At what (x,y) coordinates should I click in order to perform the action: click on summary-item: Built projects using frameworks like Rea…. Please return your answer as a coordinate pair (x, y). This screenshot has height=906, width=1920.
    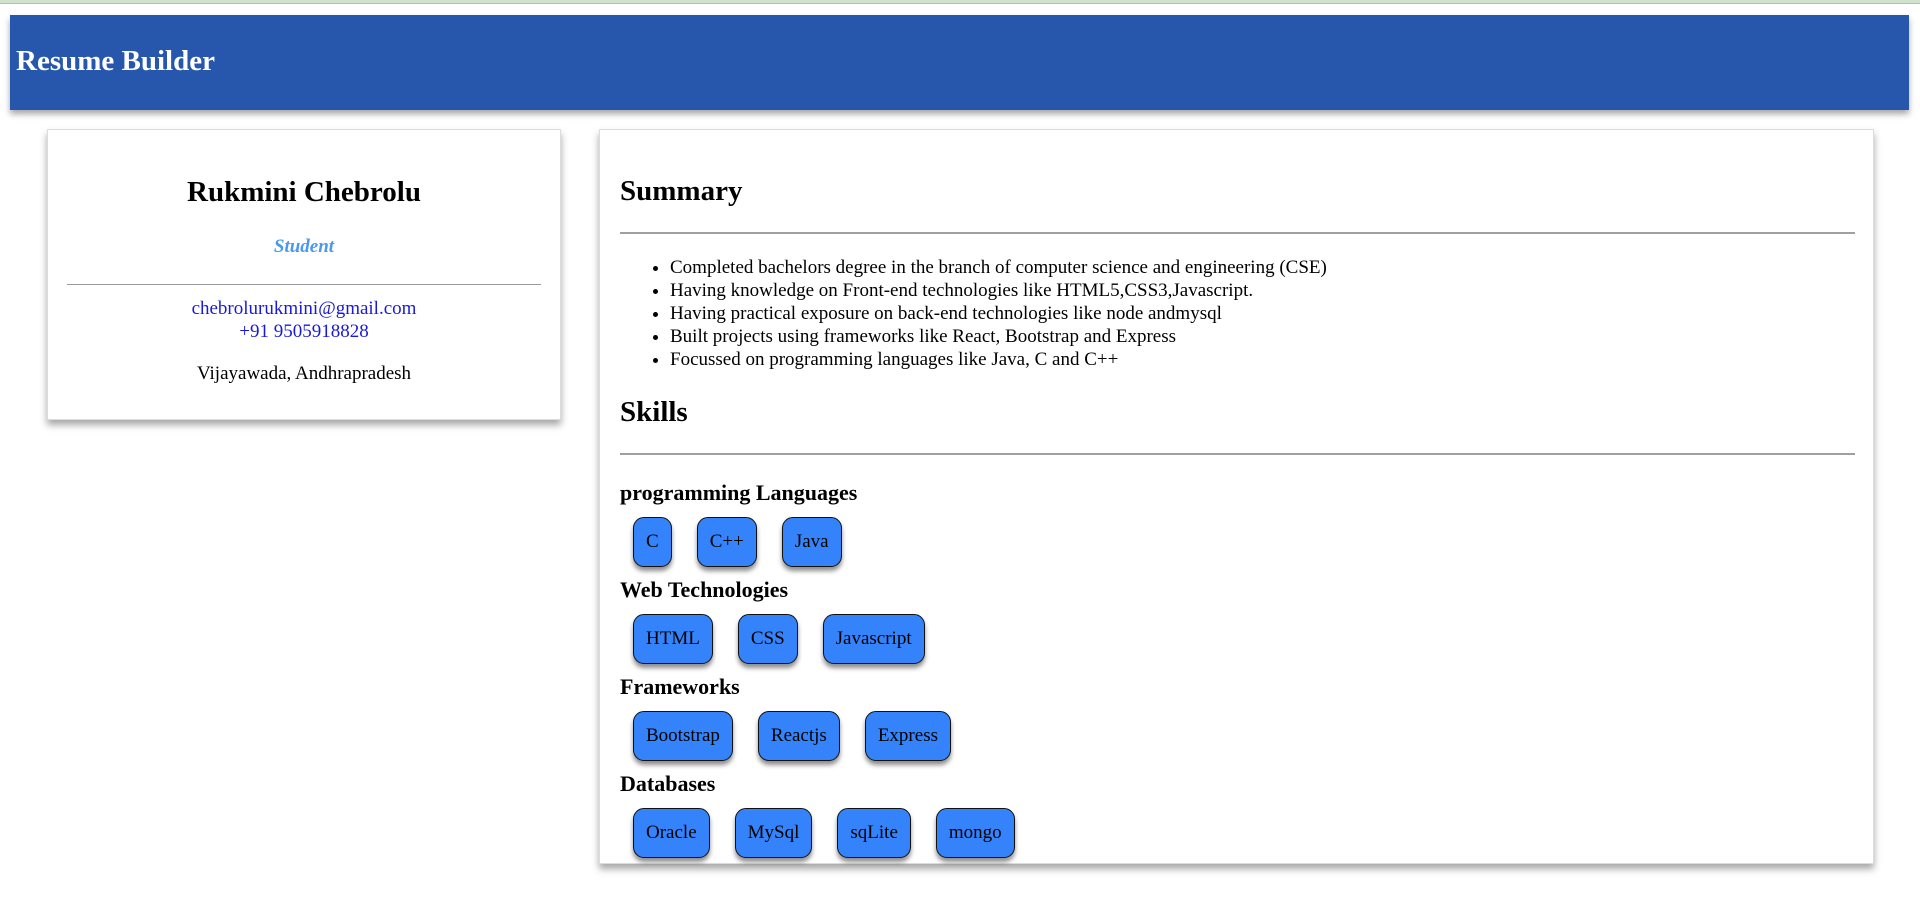
    Looking at the image, I should click on (998, 336).